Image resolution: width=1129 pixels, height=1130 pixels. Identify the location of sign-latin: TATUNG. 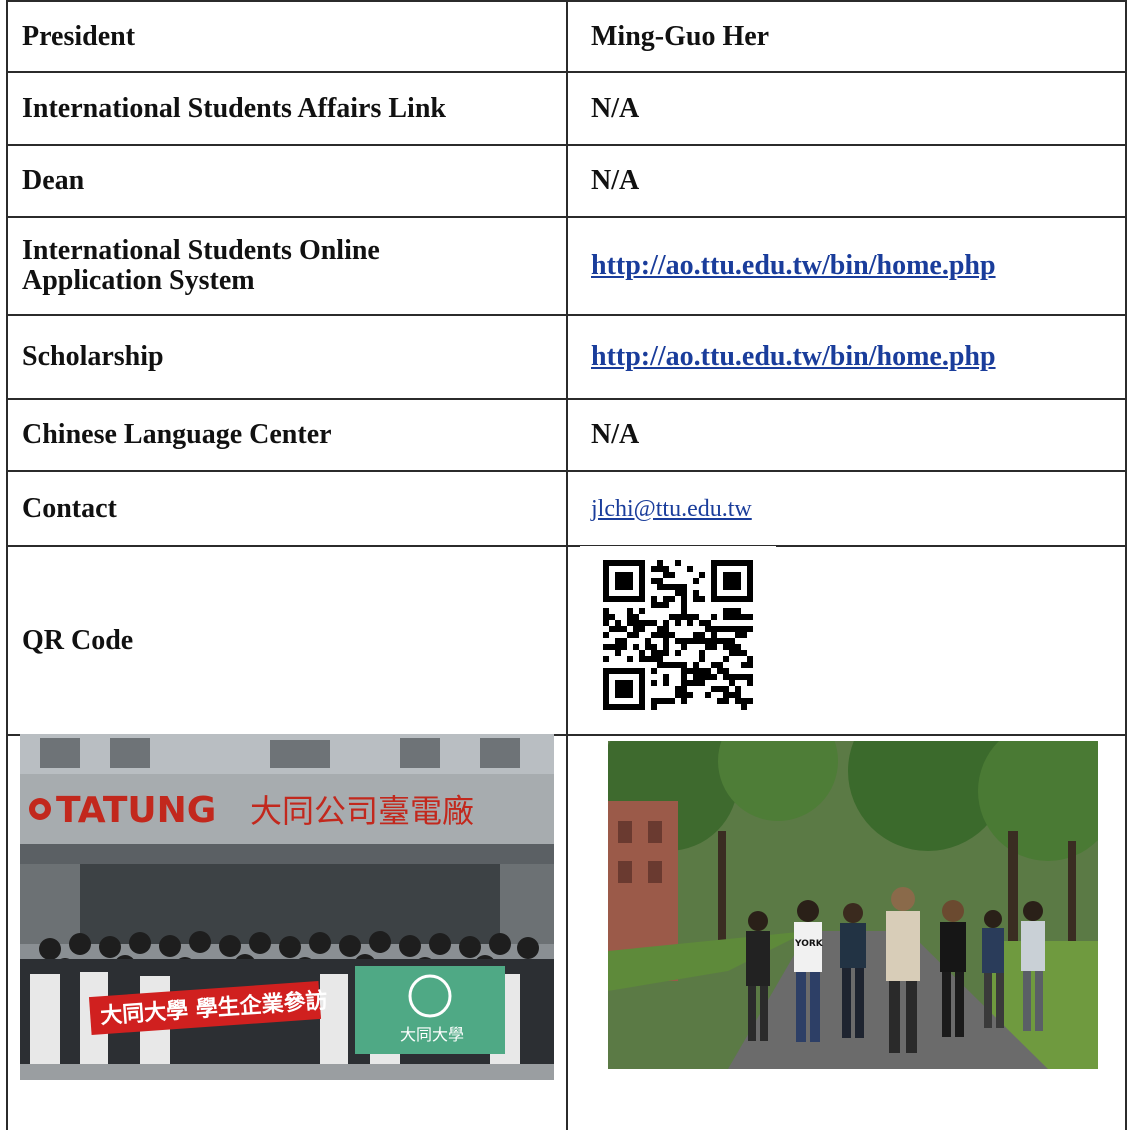
(136, 810).